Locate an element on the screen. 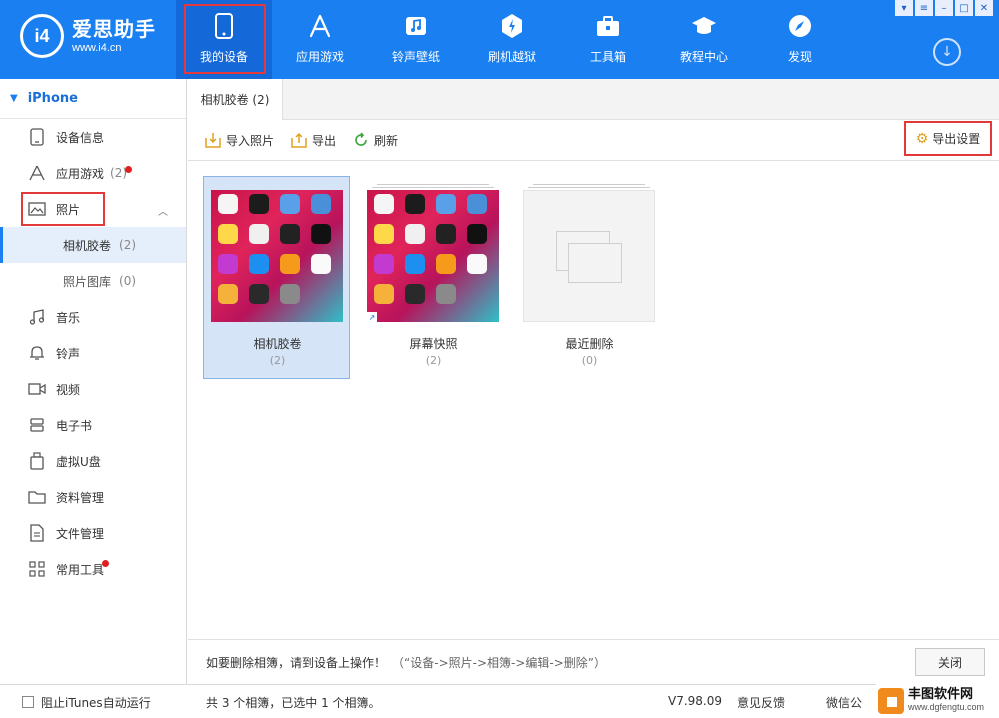 This screenshot has width=999, height=718. nav-label: 刷机越狱 is located at coordinates (511, 57).